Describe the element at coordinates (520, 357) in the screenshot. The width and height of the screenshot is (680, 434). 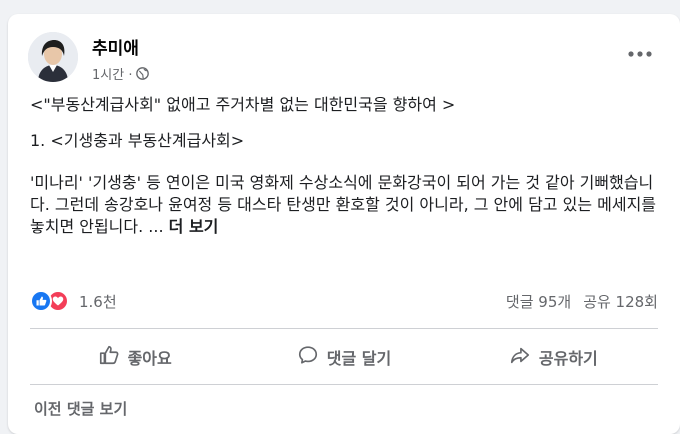
I see `share-arrow-icon` at that location.